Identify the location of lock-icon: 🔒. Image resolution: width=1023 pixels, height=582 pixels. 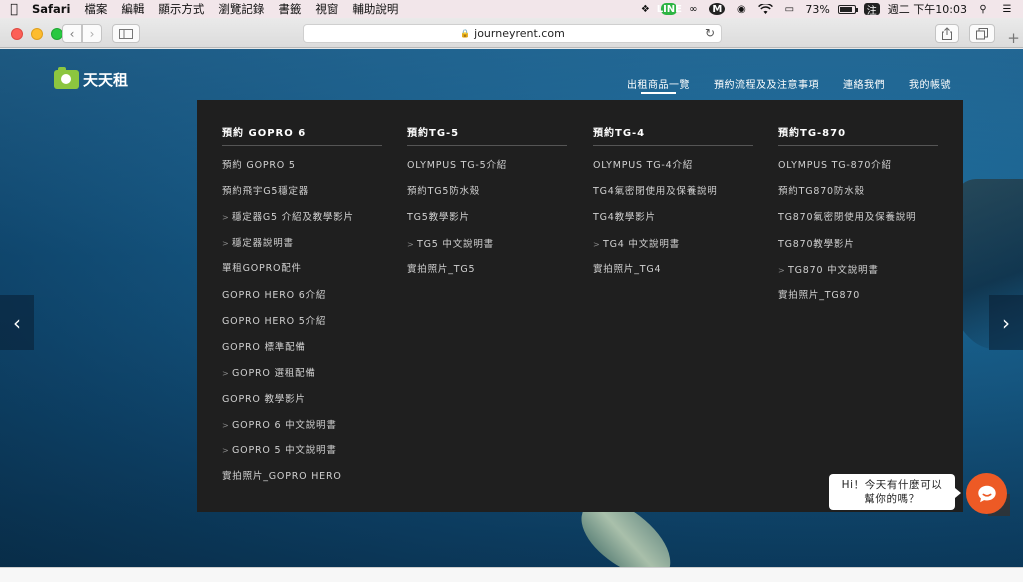
(465, 33).